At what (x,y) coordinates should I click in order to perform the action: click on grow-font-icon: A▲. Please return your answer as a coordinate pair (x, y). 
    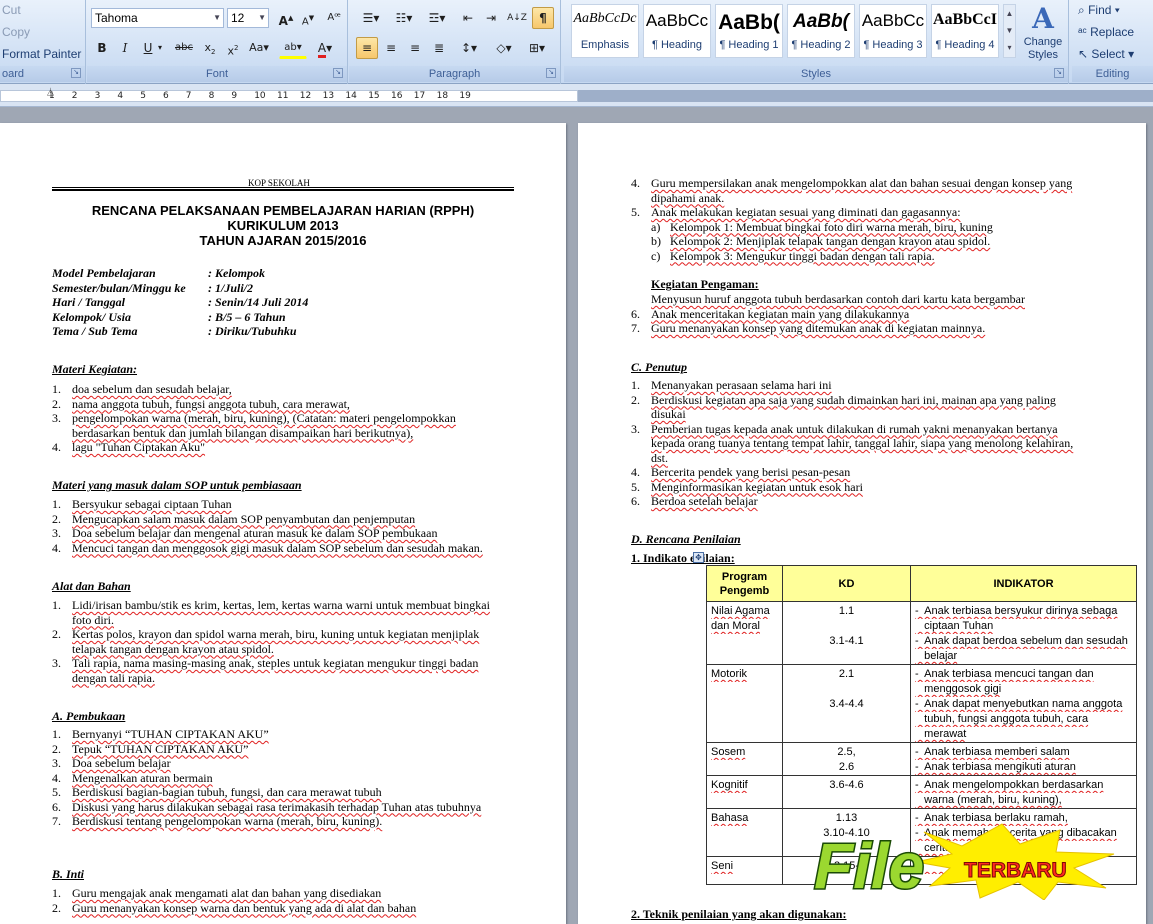
    Looking at the image, I should click on (286, 18).